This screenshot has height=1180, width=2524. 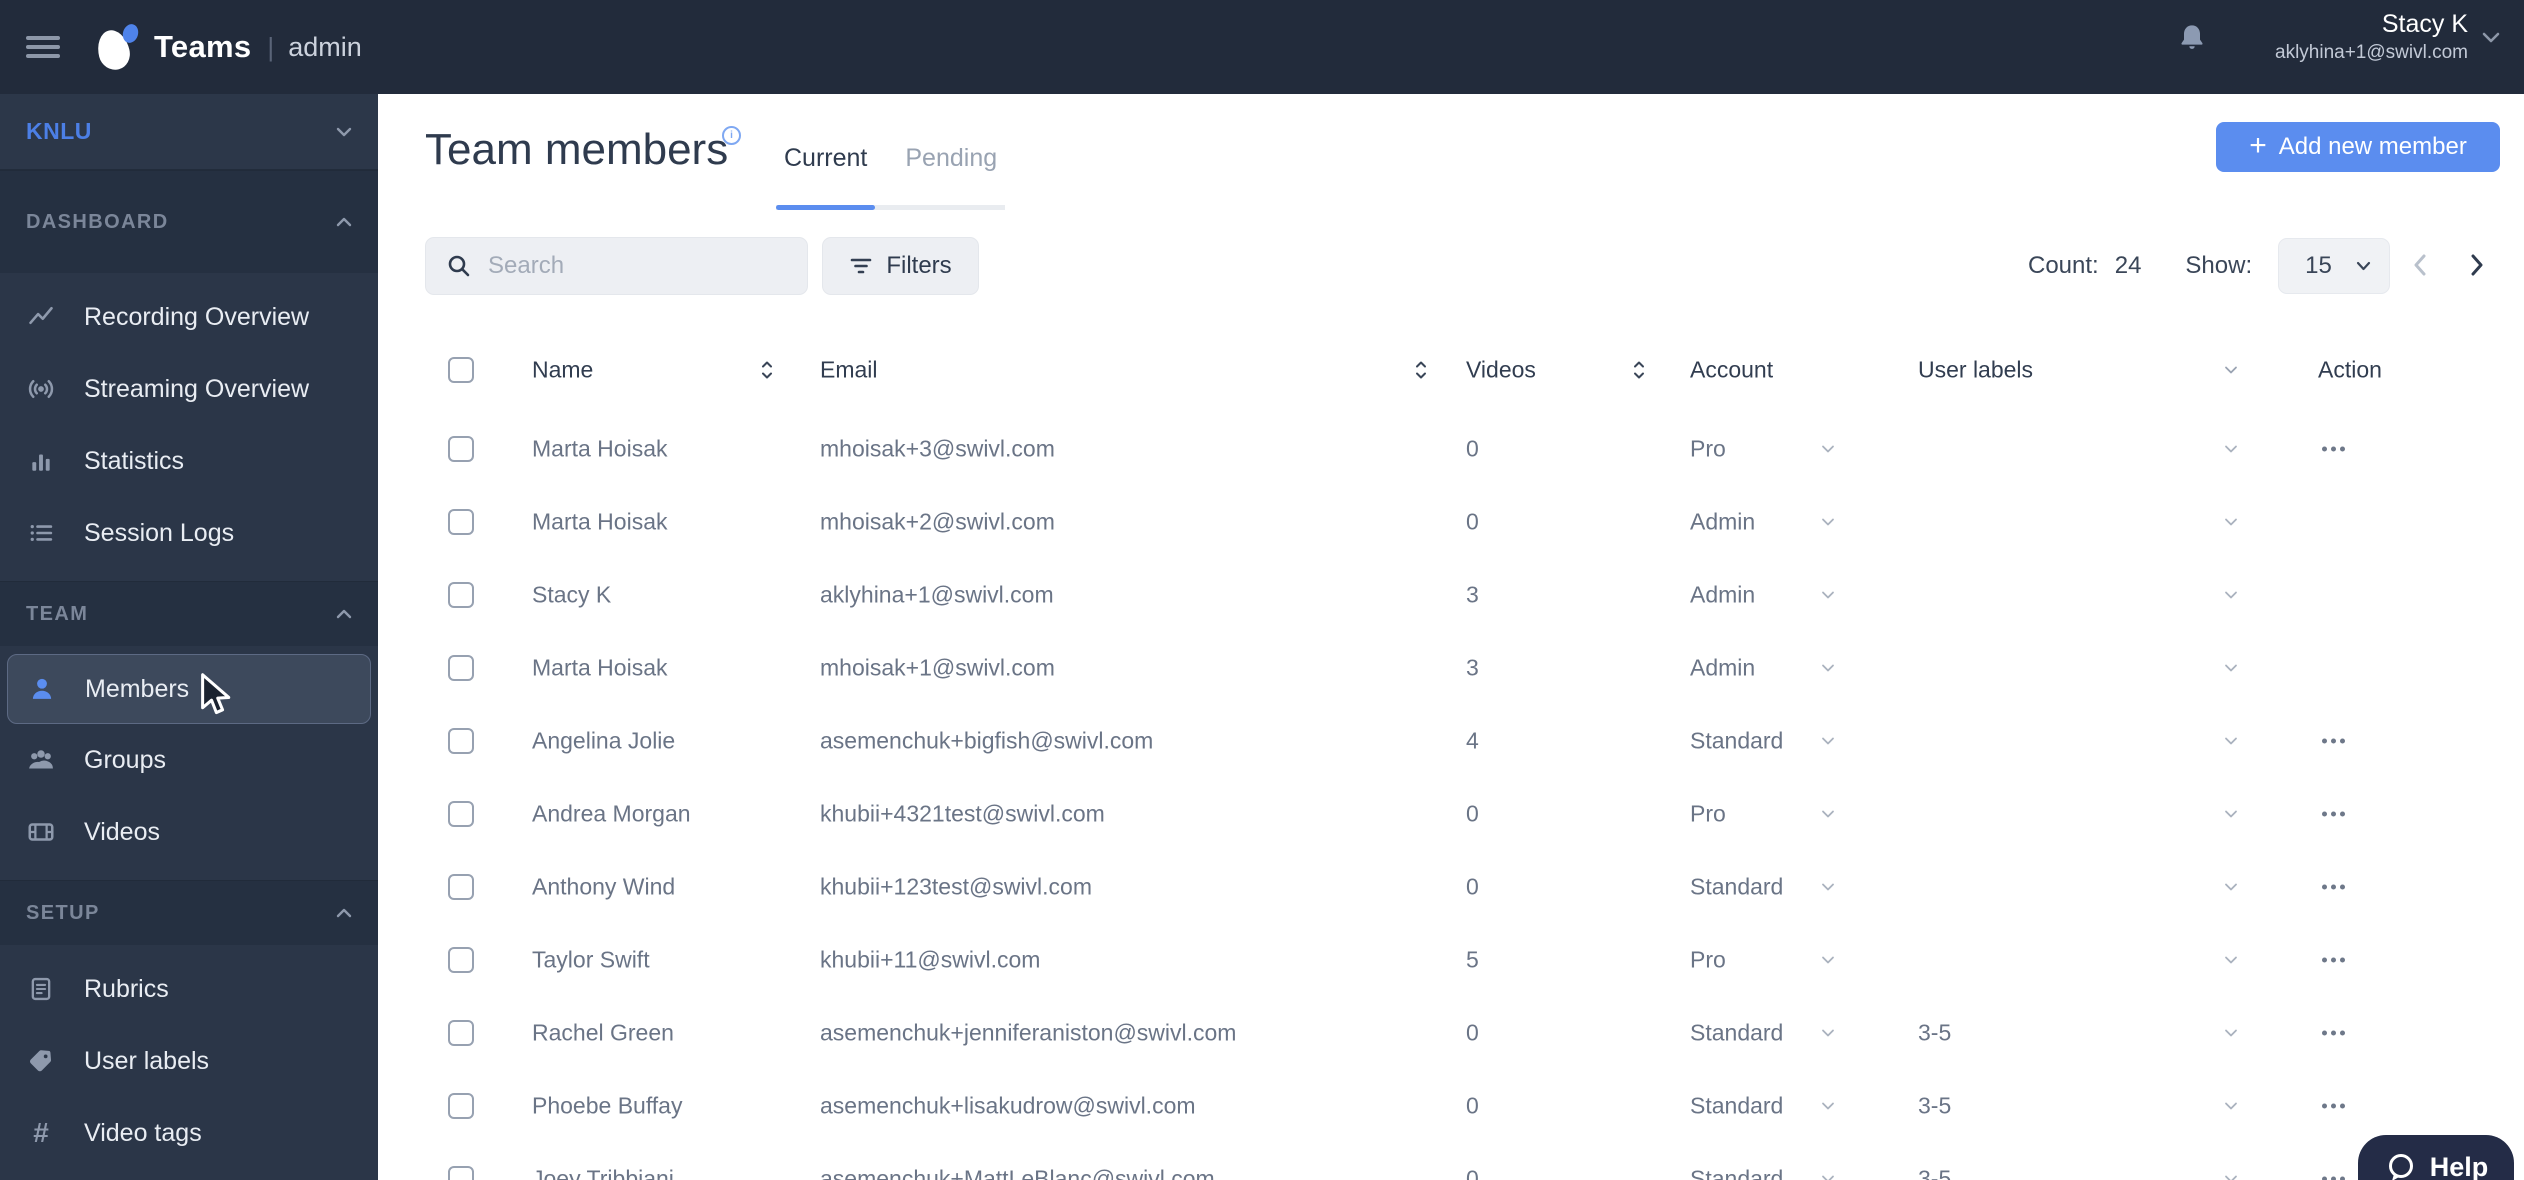 I want to click on sidebar-item-streaming-overview: Streaming Overview, so click(x=189, y=389).